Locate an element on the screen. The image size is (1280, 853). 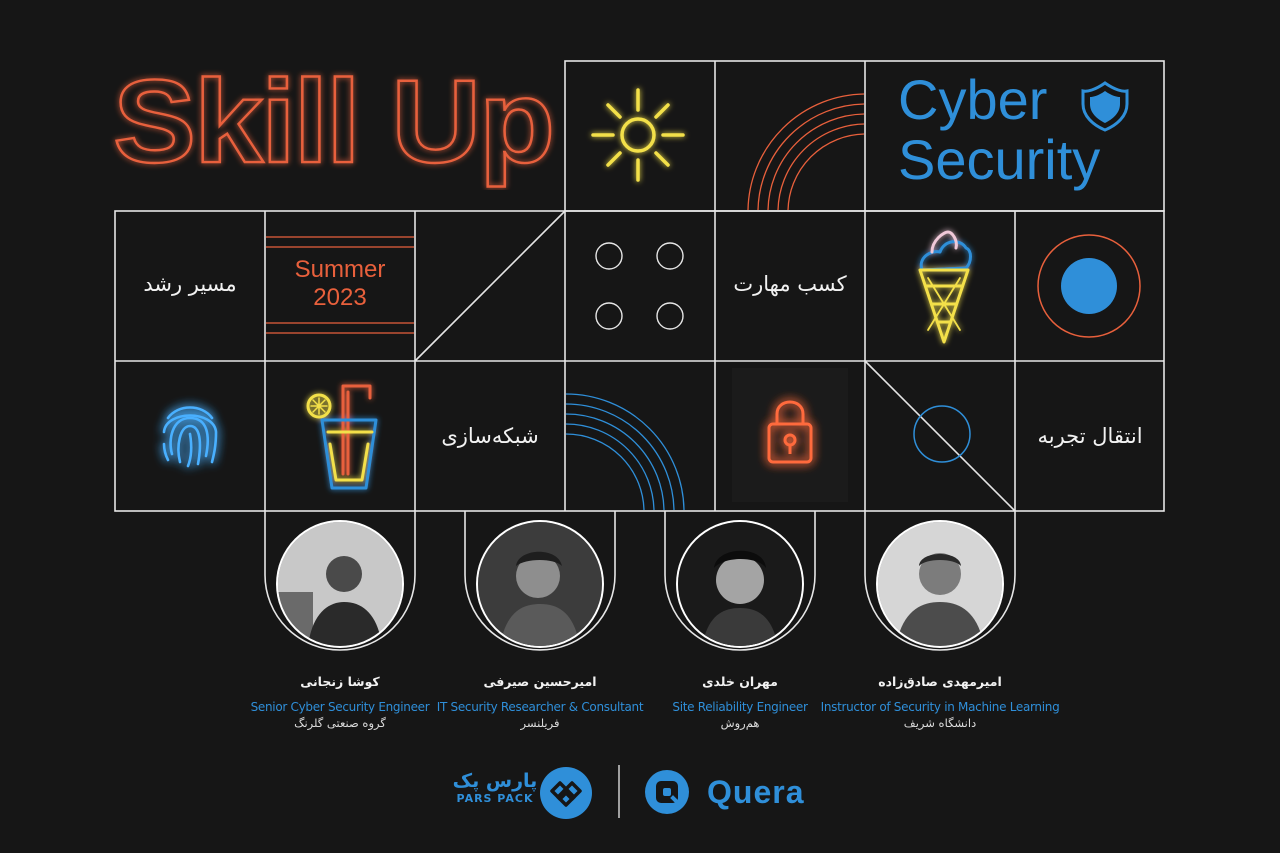
small-blue-circle is located at coordinates (942, 434).